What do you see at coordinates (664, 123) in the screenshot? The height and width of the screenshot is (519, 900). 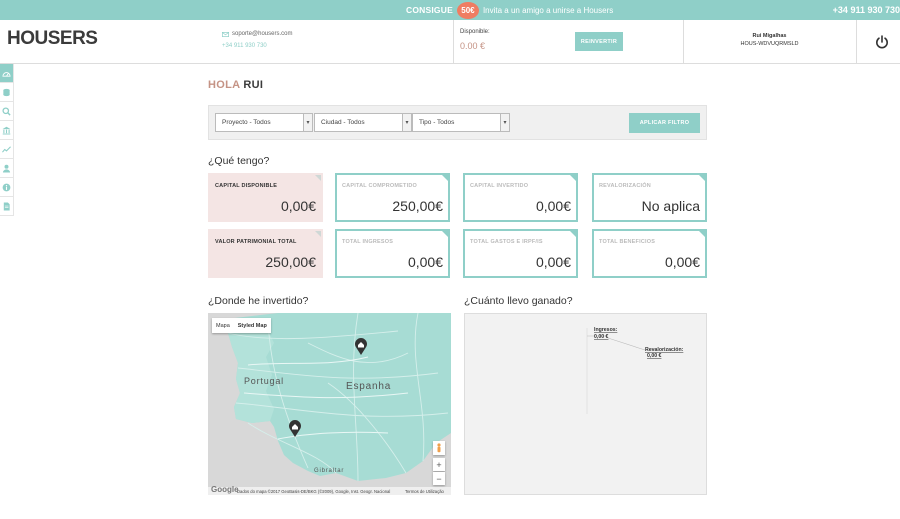 I see `apply-filter-button: APLICAR FILTRO` at bounding box center [664, 123].